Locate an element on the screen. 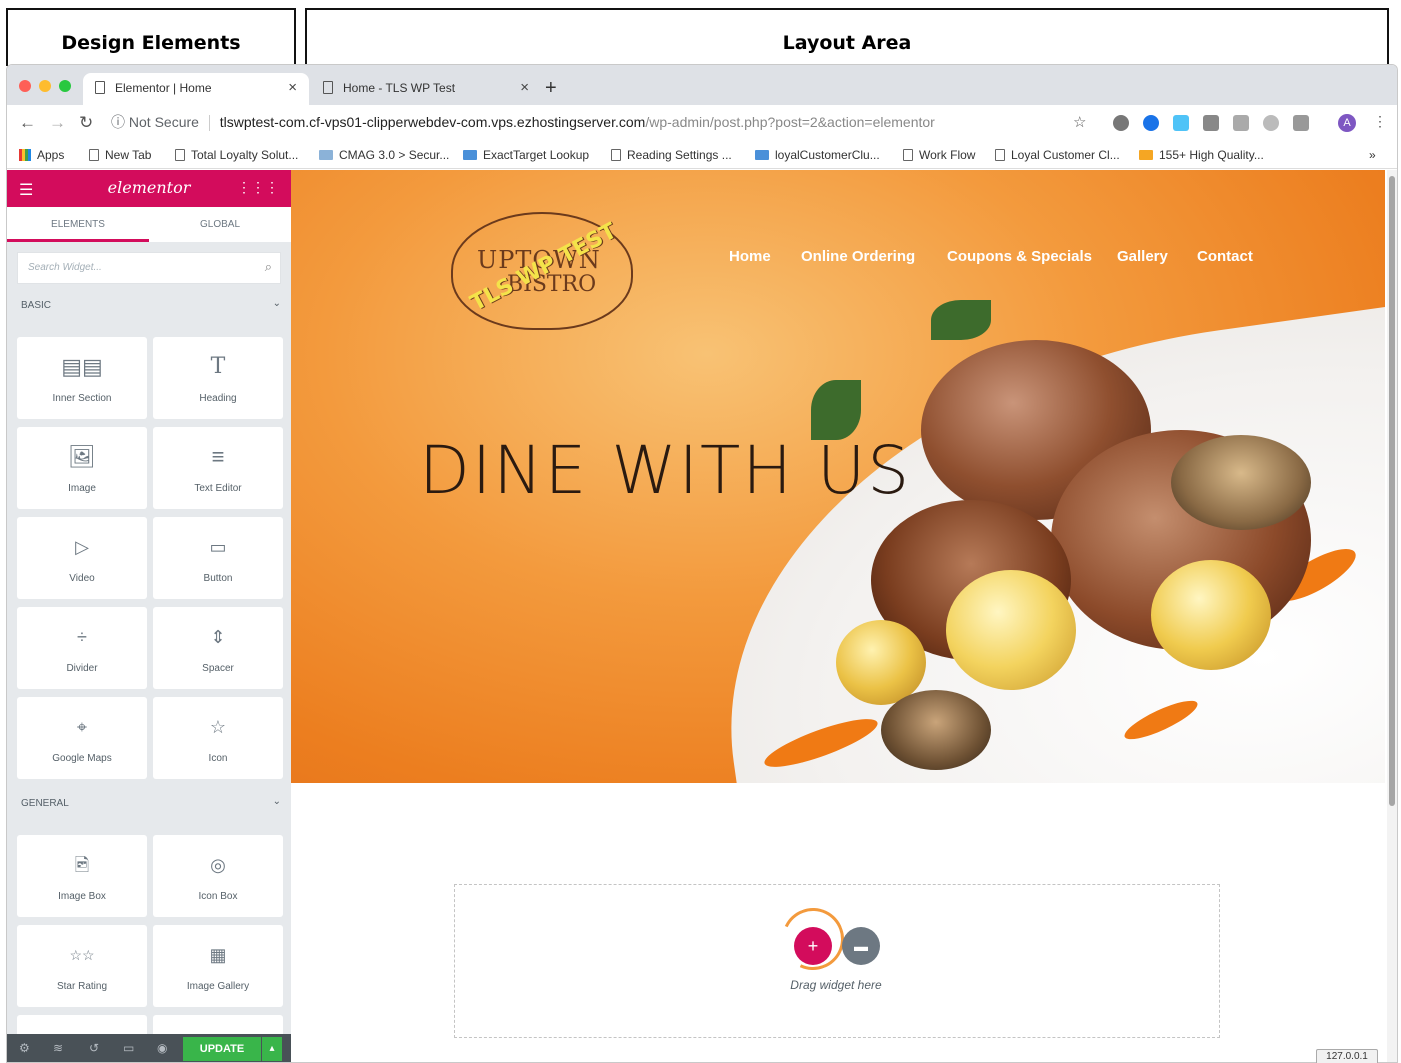 Image resolution: width=1401 pixels, height=1063 pixels. maximize-window-button is located at coordinates (65, 86).